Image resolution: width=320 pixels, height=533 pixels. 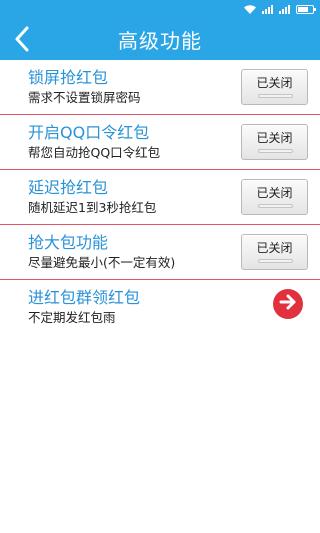 What do you see at coordinates (92, 207) in the screenshot?
I see `setting-description: 随机延迟1到3秒抢红包` at bounding box center [92, 207].